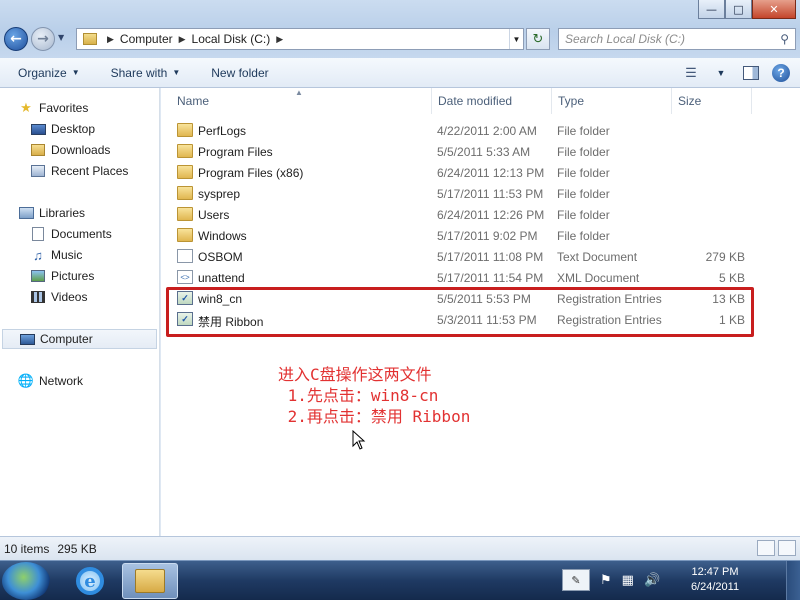 This screenshot has height=600, width=800. Describe the element at coordinates (598, 278) in the screenshot. I see `file-type: XML Document` at that location.